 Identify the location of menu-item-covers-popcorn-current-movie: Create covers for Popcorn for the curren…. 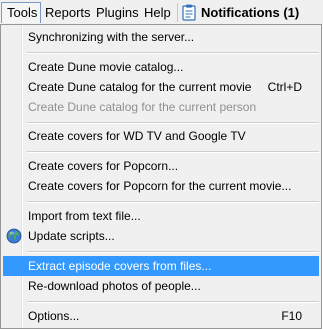
(161, 186).